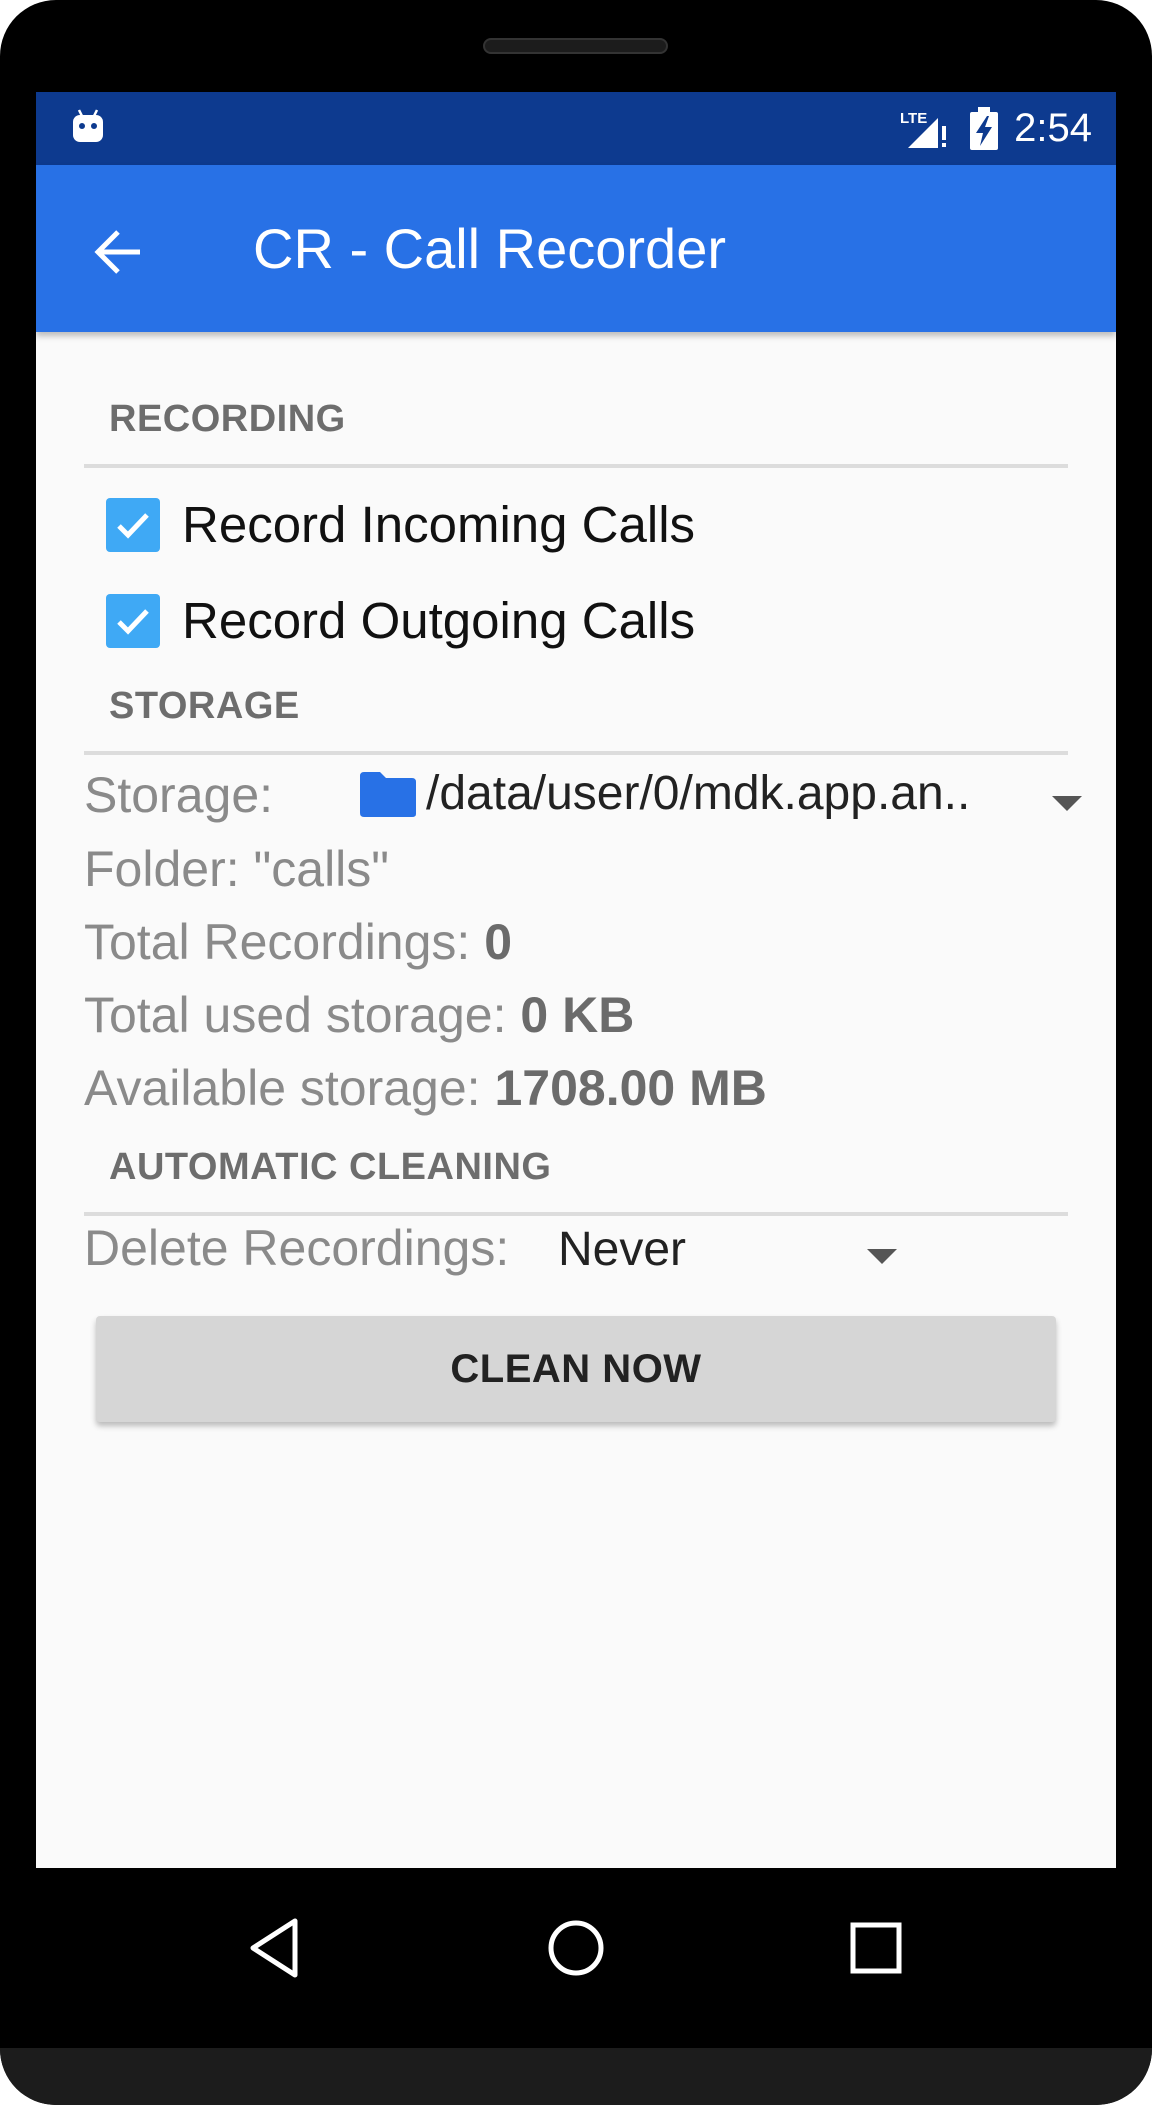 Image resolution: width=1152 pixels, height=2105 pixels. Describe the element at coordinates (498, 942) in the screenshot. I see `total-recordings-value: 0` at that location.